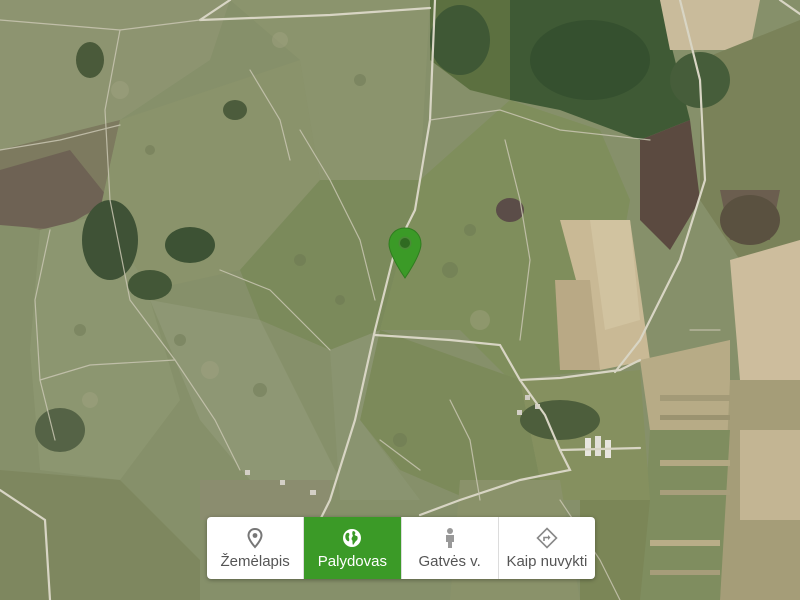 The image size is (800, 600). I want to click on tab-street-view: Gatvės v., so click(450, 548).